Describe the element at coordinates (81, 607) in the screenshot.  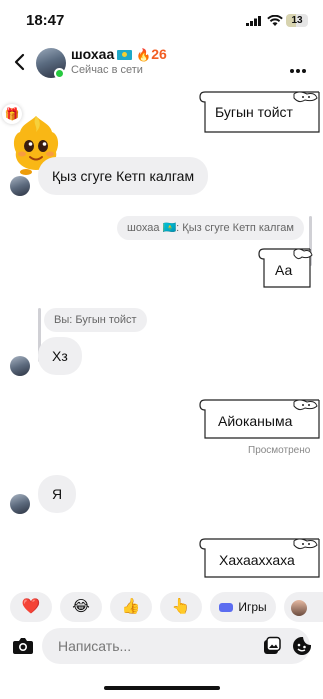
I see `laugh-reaction-button: 😂` at that location.